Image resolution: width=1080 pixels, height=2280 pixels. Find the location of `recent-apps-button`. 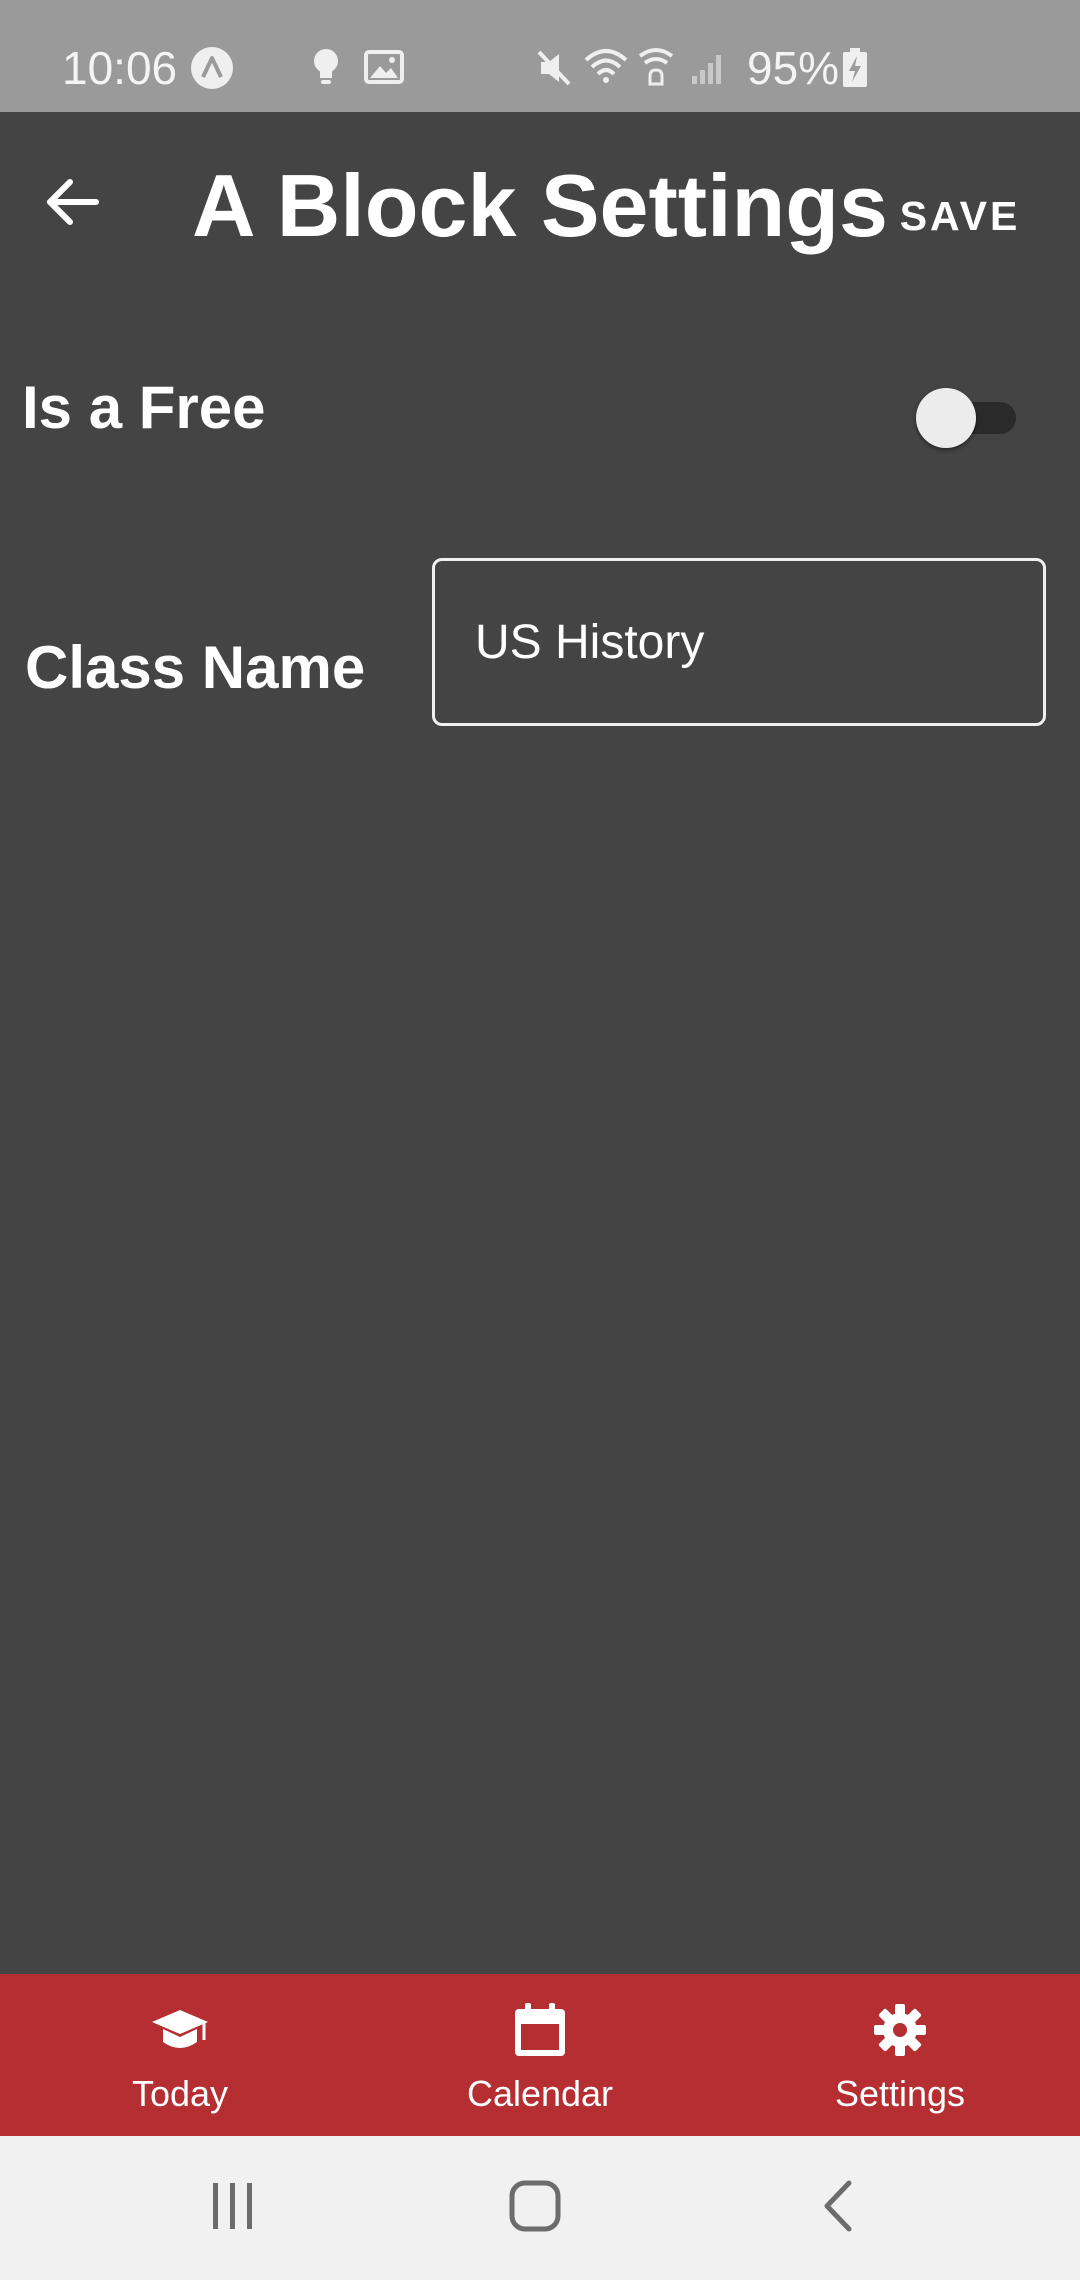

recent-apps-button is located at coordinates (233, 2208).